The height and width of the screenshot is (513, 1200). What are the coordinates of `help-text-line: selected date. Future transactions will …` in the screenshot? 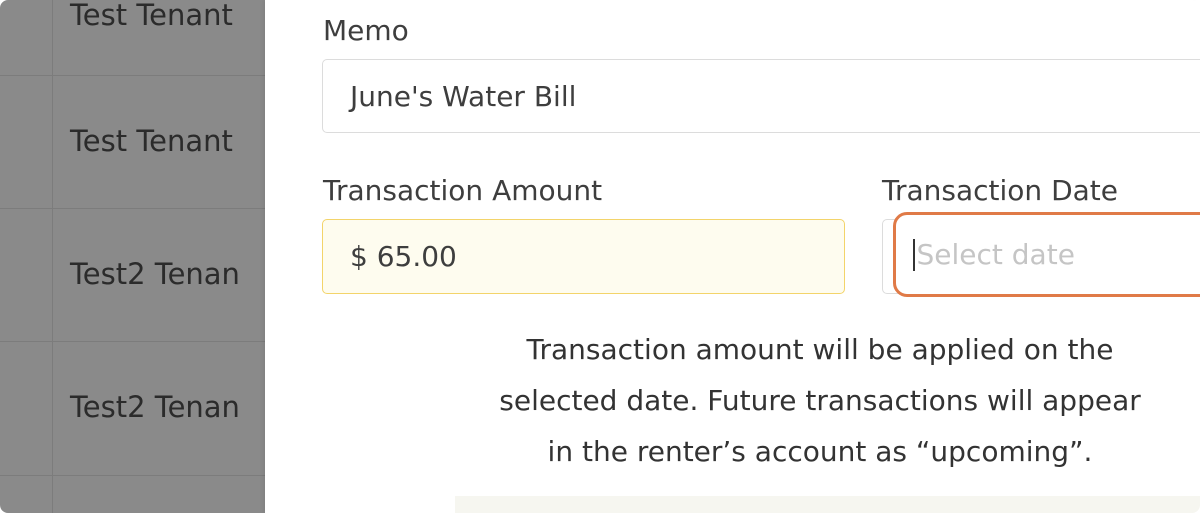 It's located at (820, 400).